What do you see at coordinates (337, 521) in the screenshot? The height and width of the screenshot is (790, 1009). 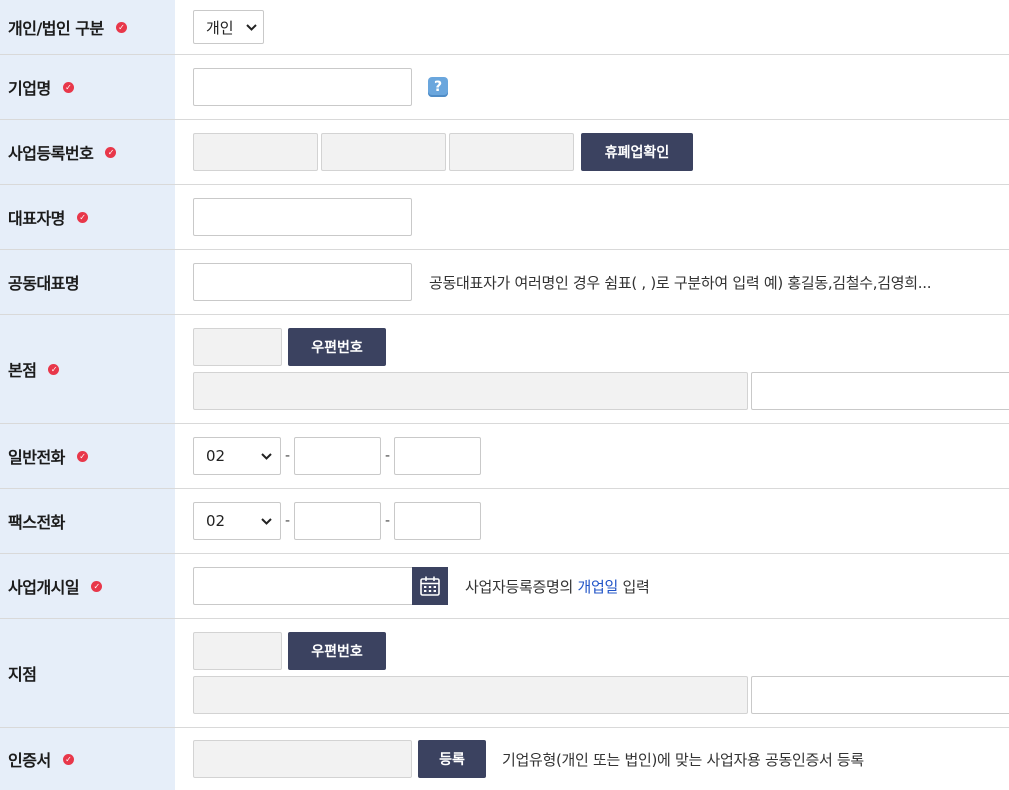 I see `fax-middle-input` at bounding box center [337, 521].